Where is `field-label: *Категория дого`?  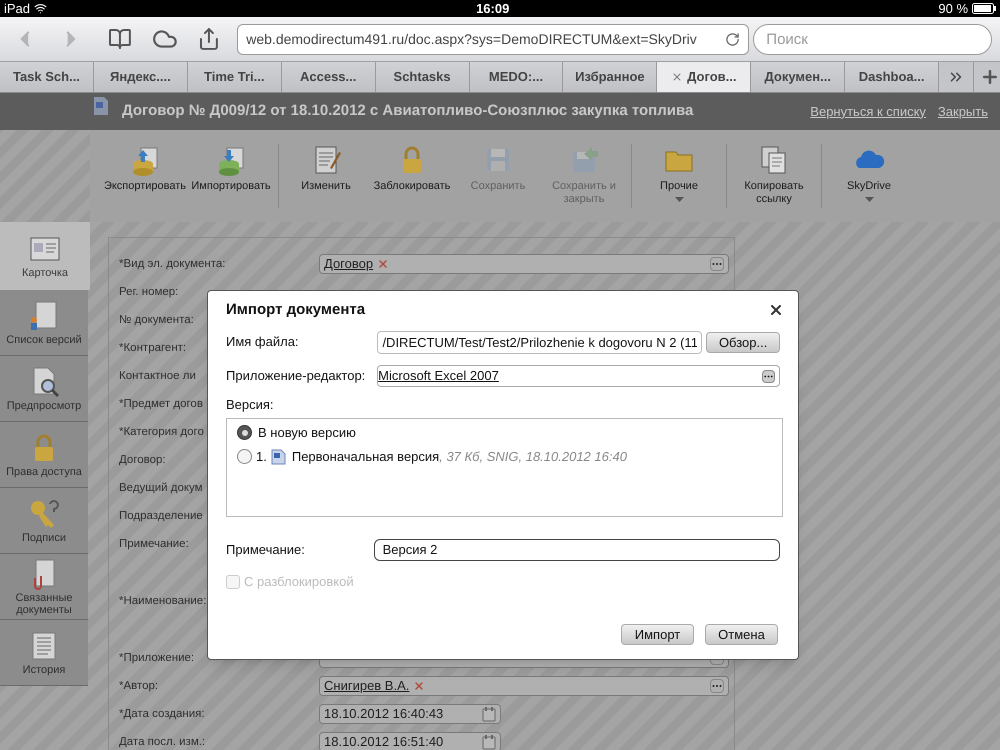 field-label: *Категория дого is located at coordinates (161, 432).